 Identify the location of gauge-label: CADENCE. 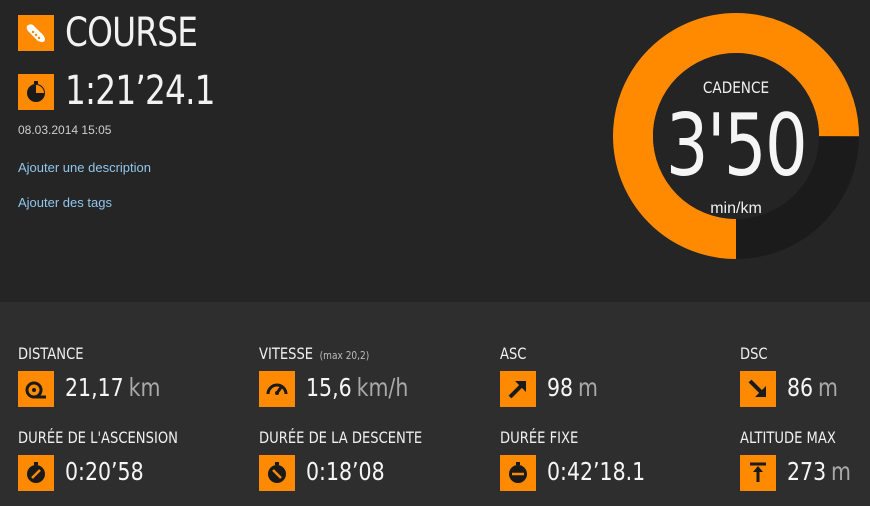
(736, 87).